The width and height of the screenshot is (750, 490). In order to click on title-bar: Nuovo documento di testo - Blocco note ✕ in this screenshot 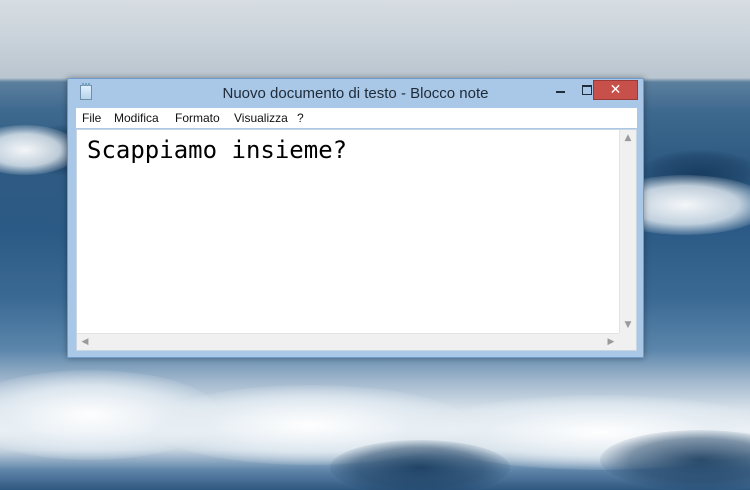, I will do `click(355, 93)`.